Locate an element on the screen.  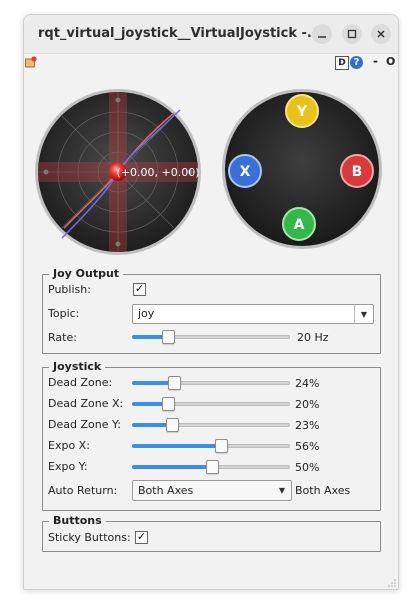
minimize-button is located at coordinates (322, 34).